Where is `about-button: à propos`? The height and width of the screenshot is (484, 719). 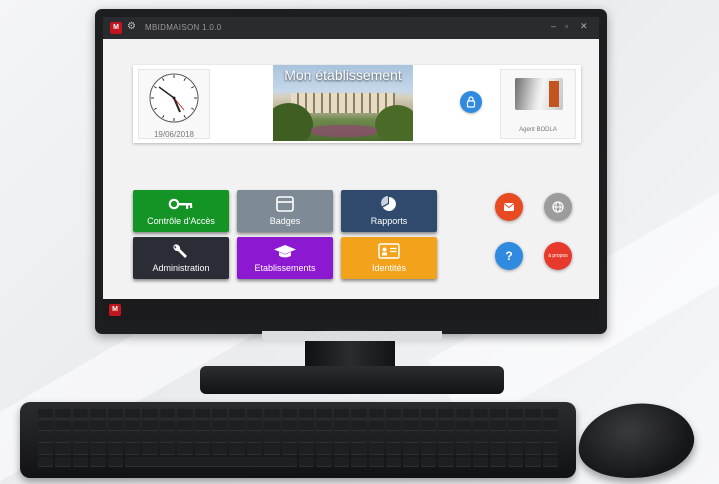 about-button: à propos is located at coordinates (558, 256).